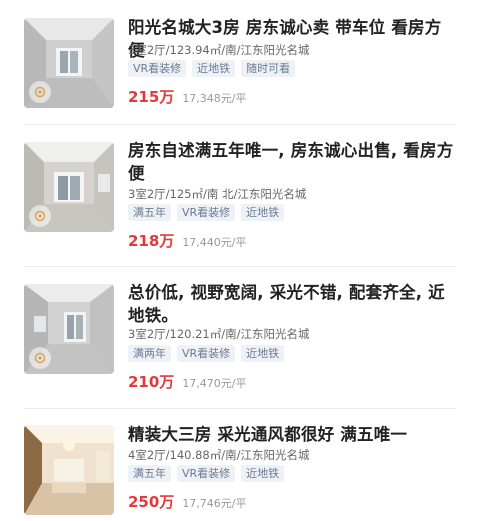 This screenshot has width=480, height=521. What do you see at coordinates (292, 162) in the screenshot?
I see `listing-title: 房东自述满五年唯一, 房东诚心出售, 看房方便` at bounding box center [292, 162].